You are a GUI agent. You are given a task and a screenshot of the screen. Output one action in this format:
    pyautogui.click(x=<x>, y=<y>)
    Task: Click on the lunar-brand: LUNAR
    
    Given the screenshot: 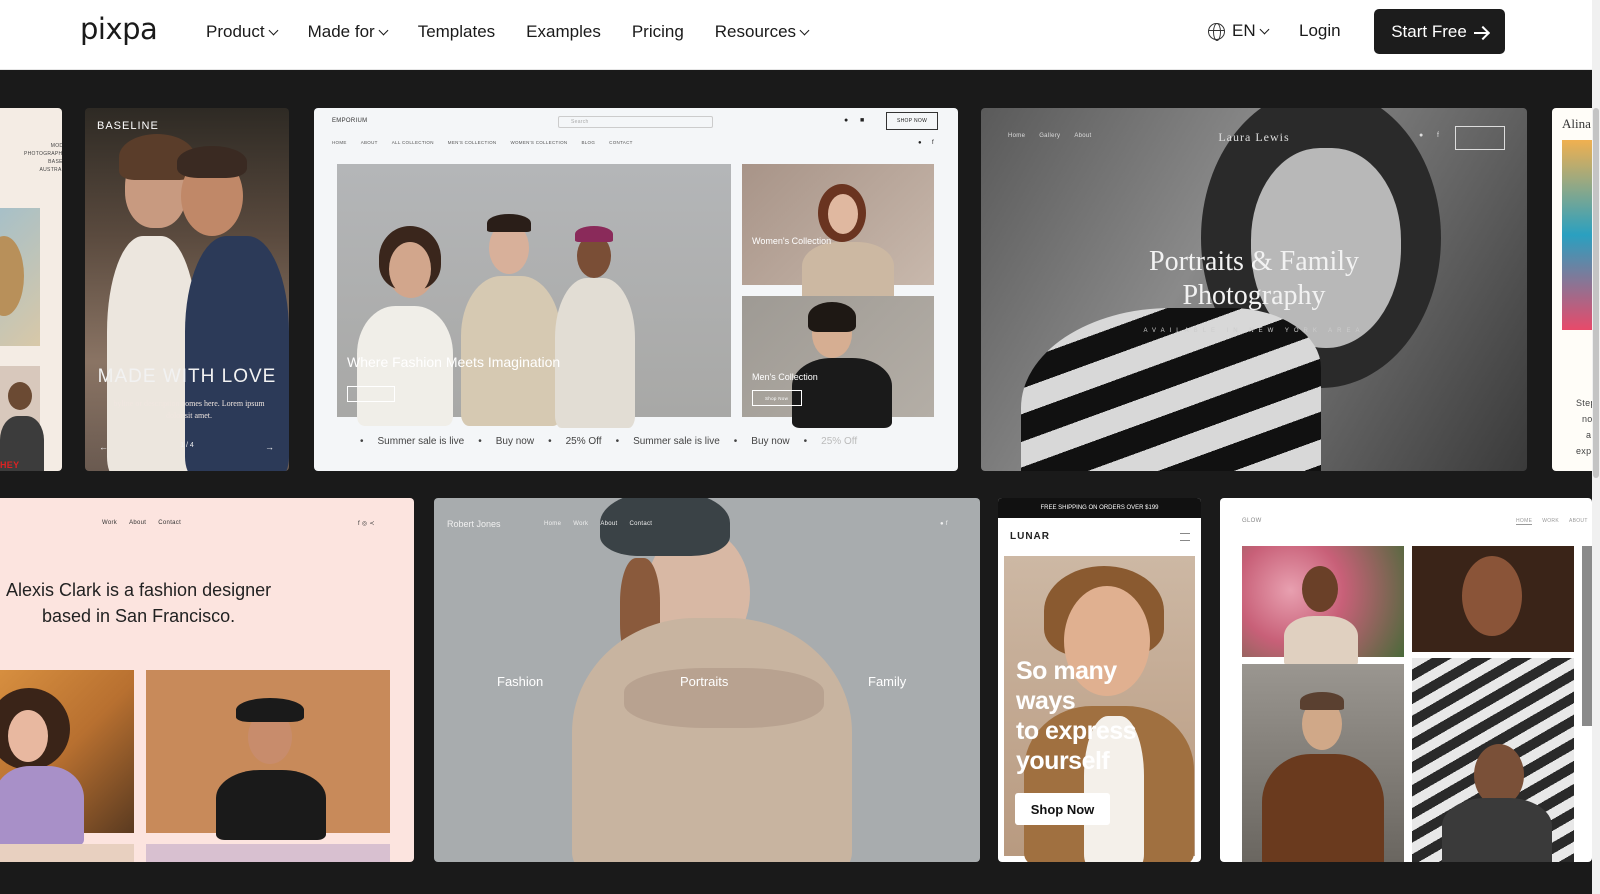 What is the action you would take?
    pyautogui.click(x=1030, y=536)
    